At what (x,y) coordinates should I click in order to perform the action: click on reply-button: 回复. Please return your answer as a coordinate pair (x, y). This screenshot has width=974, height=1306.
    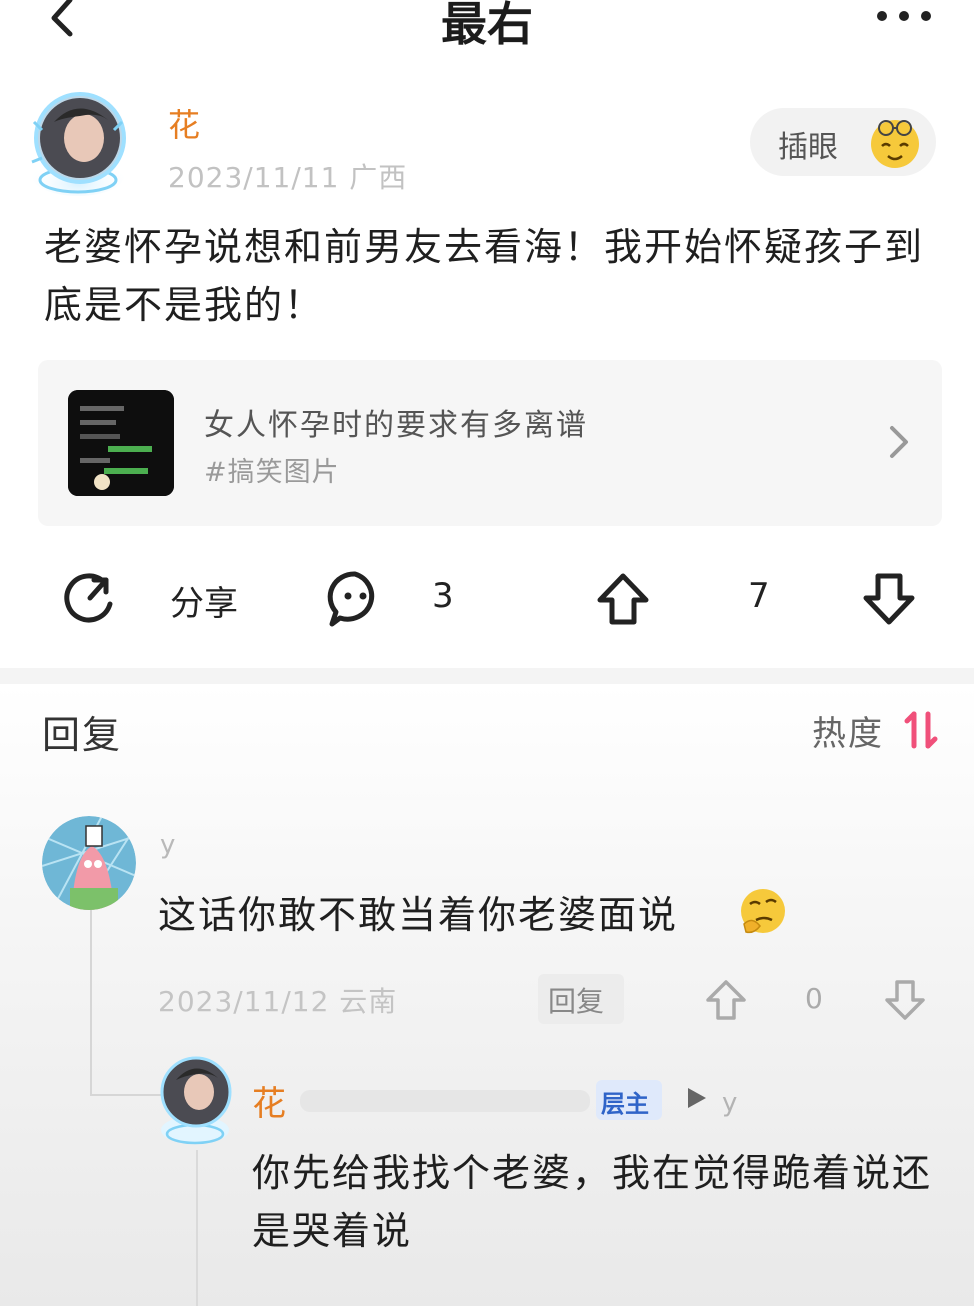
    Looking at the image, I should click on (581, 999).